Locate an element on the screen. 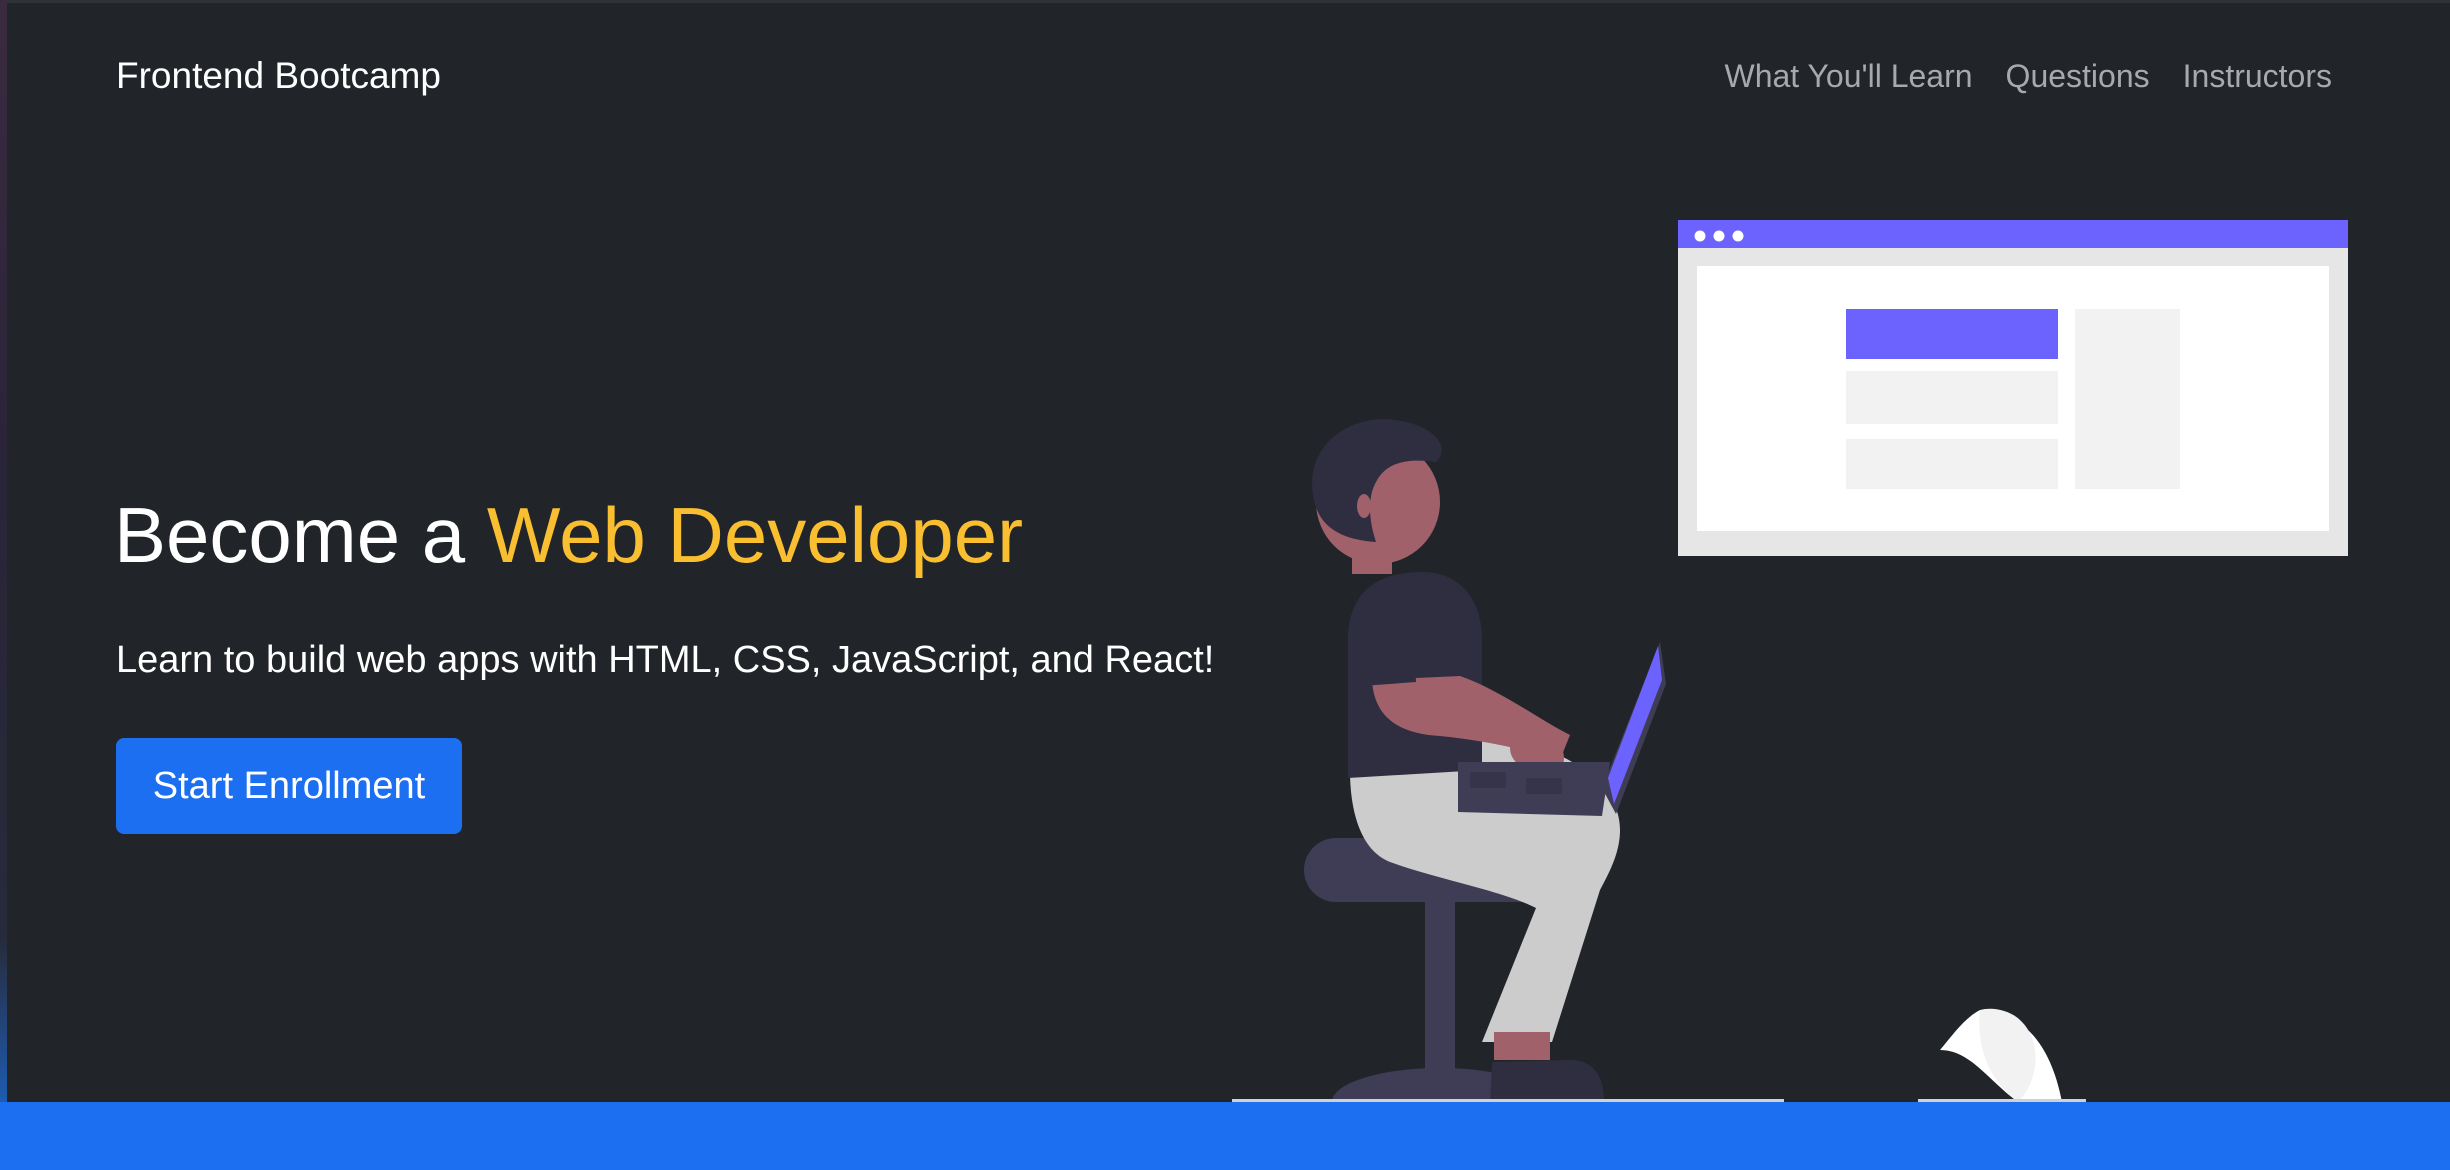 Image resolution: width=2450 pixels, height=1170 pixels. plant-graphic is located at coordinates (2001, 1055).